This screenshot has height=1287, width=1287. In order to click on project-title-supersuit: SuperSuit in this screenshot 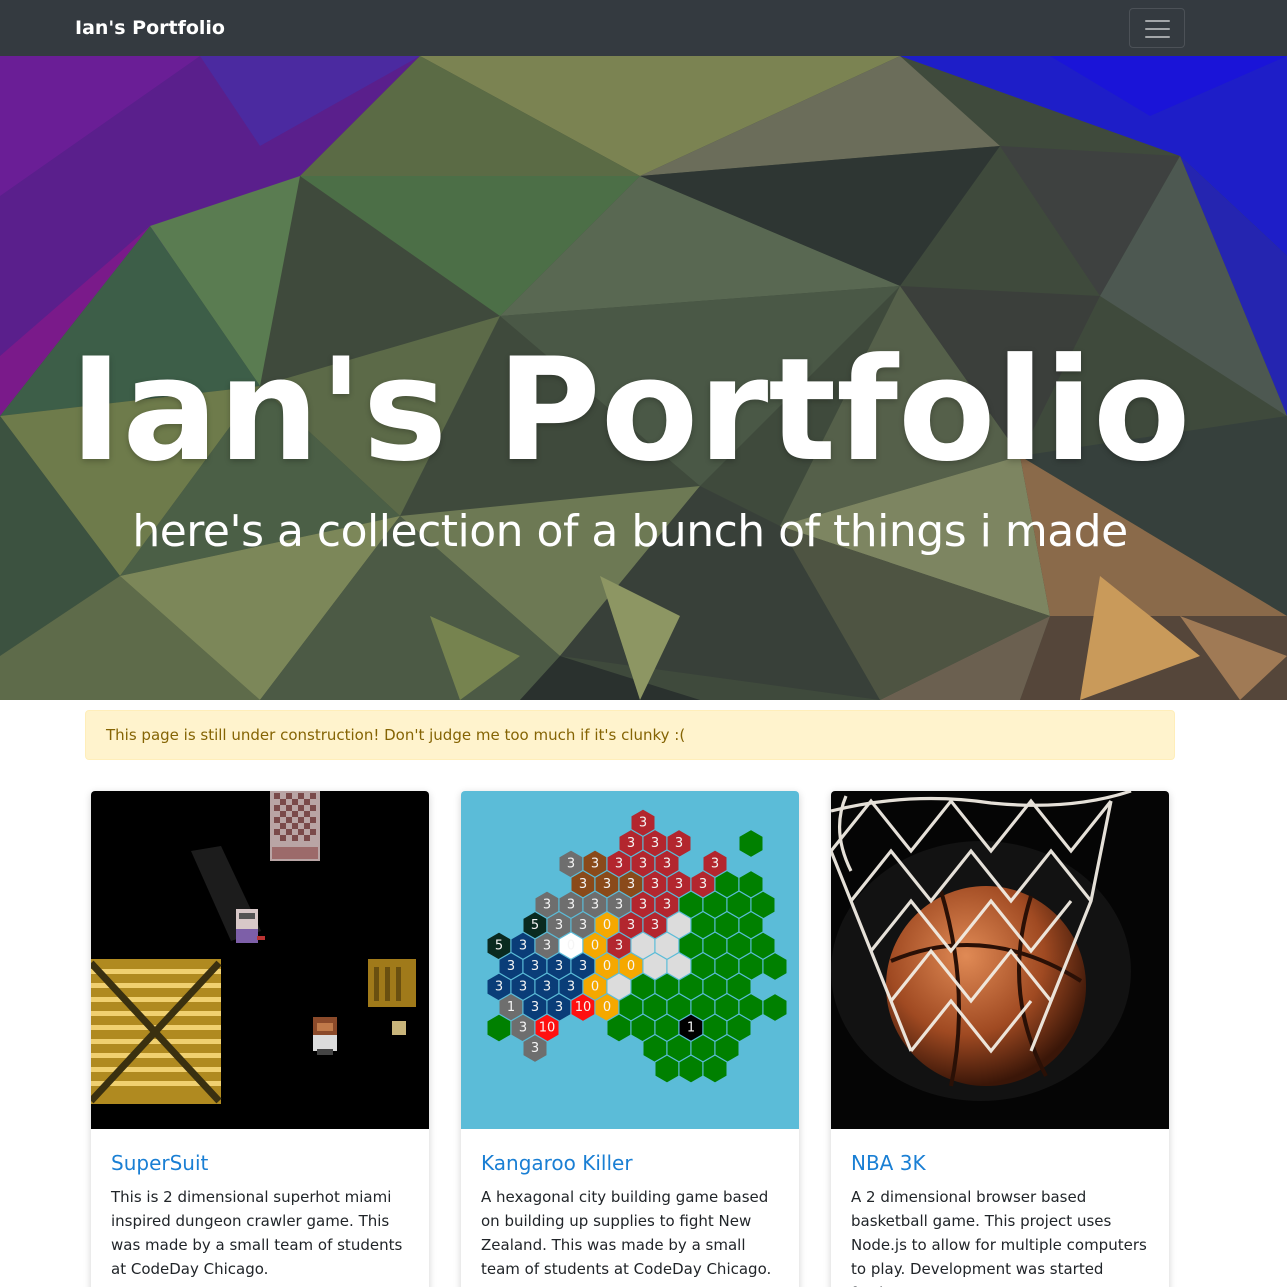, I will do `click(159, 1163)`.